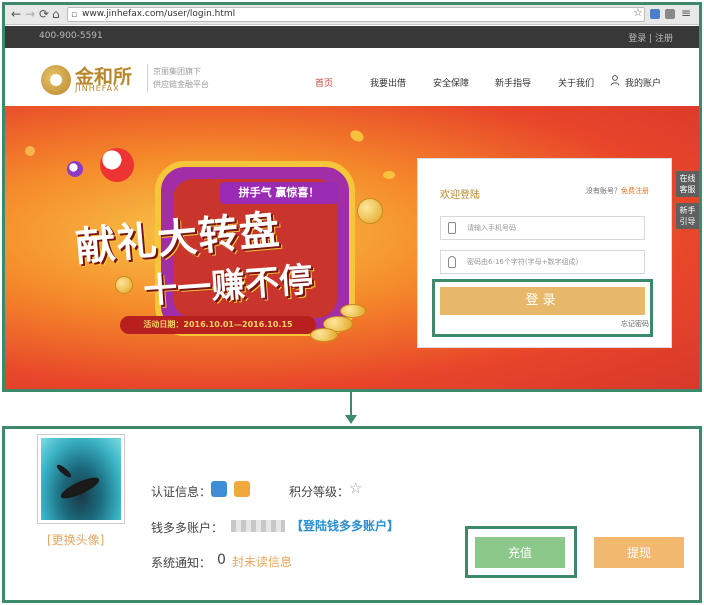 The height and width of the screenshot is (605, 704). I want to click on address-bar: ▫ www.jinhefax.com/user/login.html, so click(356, 14).